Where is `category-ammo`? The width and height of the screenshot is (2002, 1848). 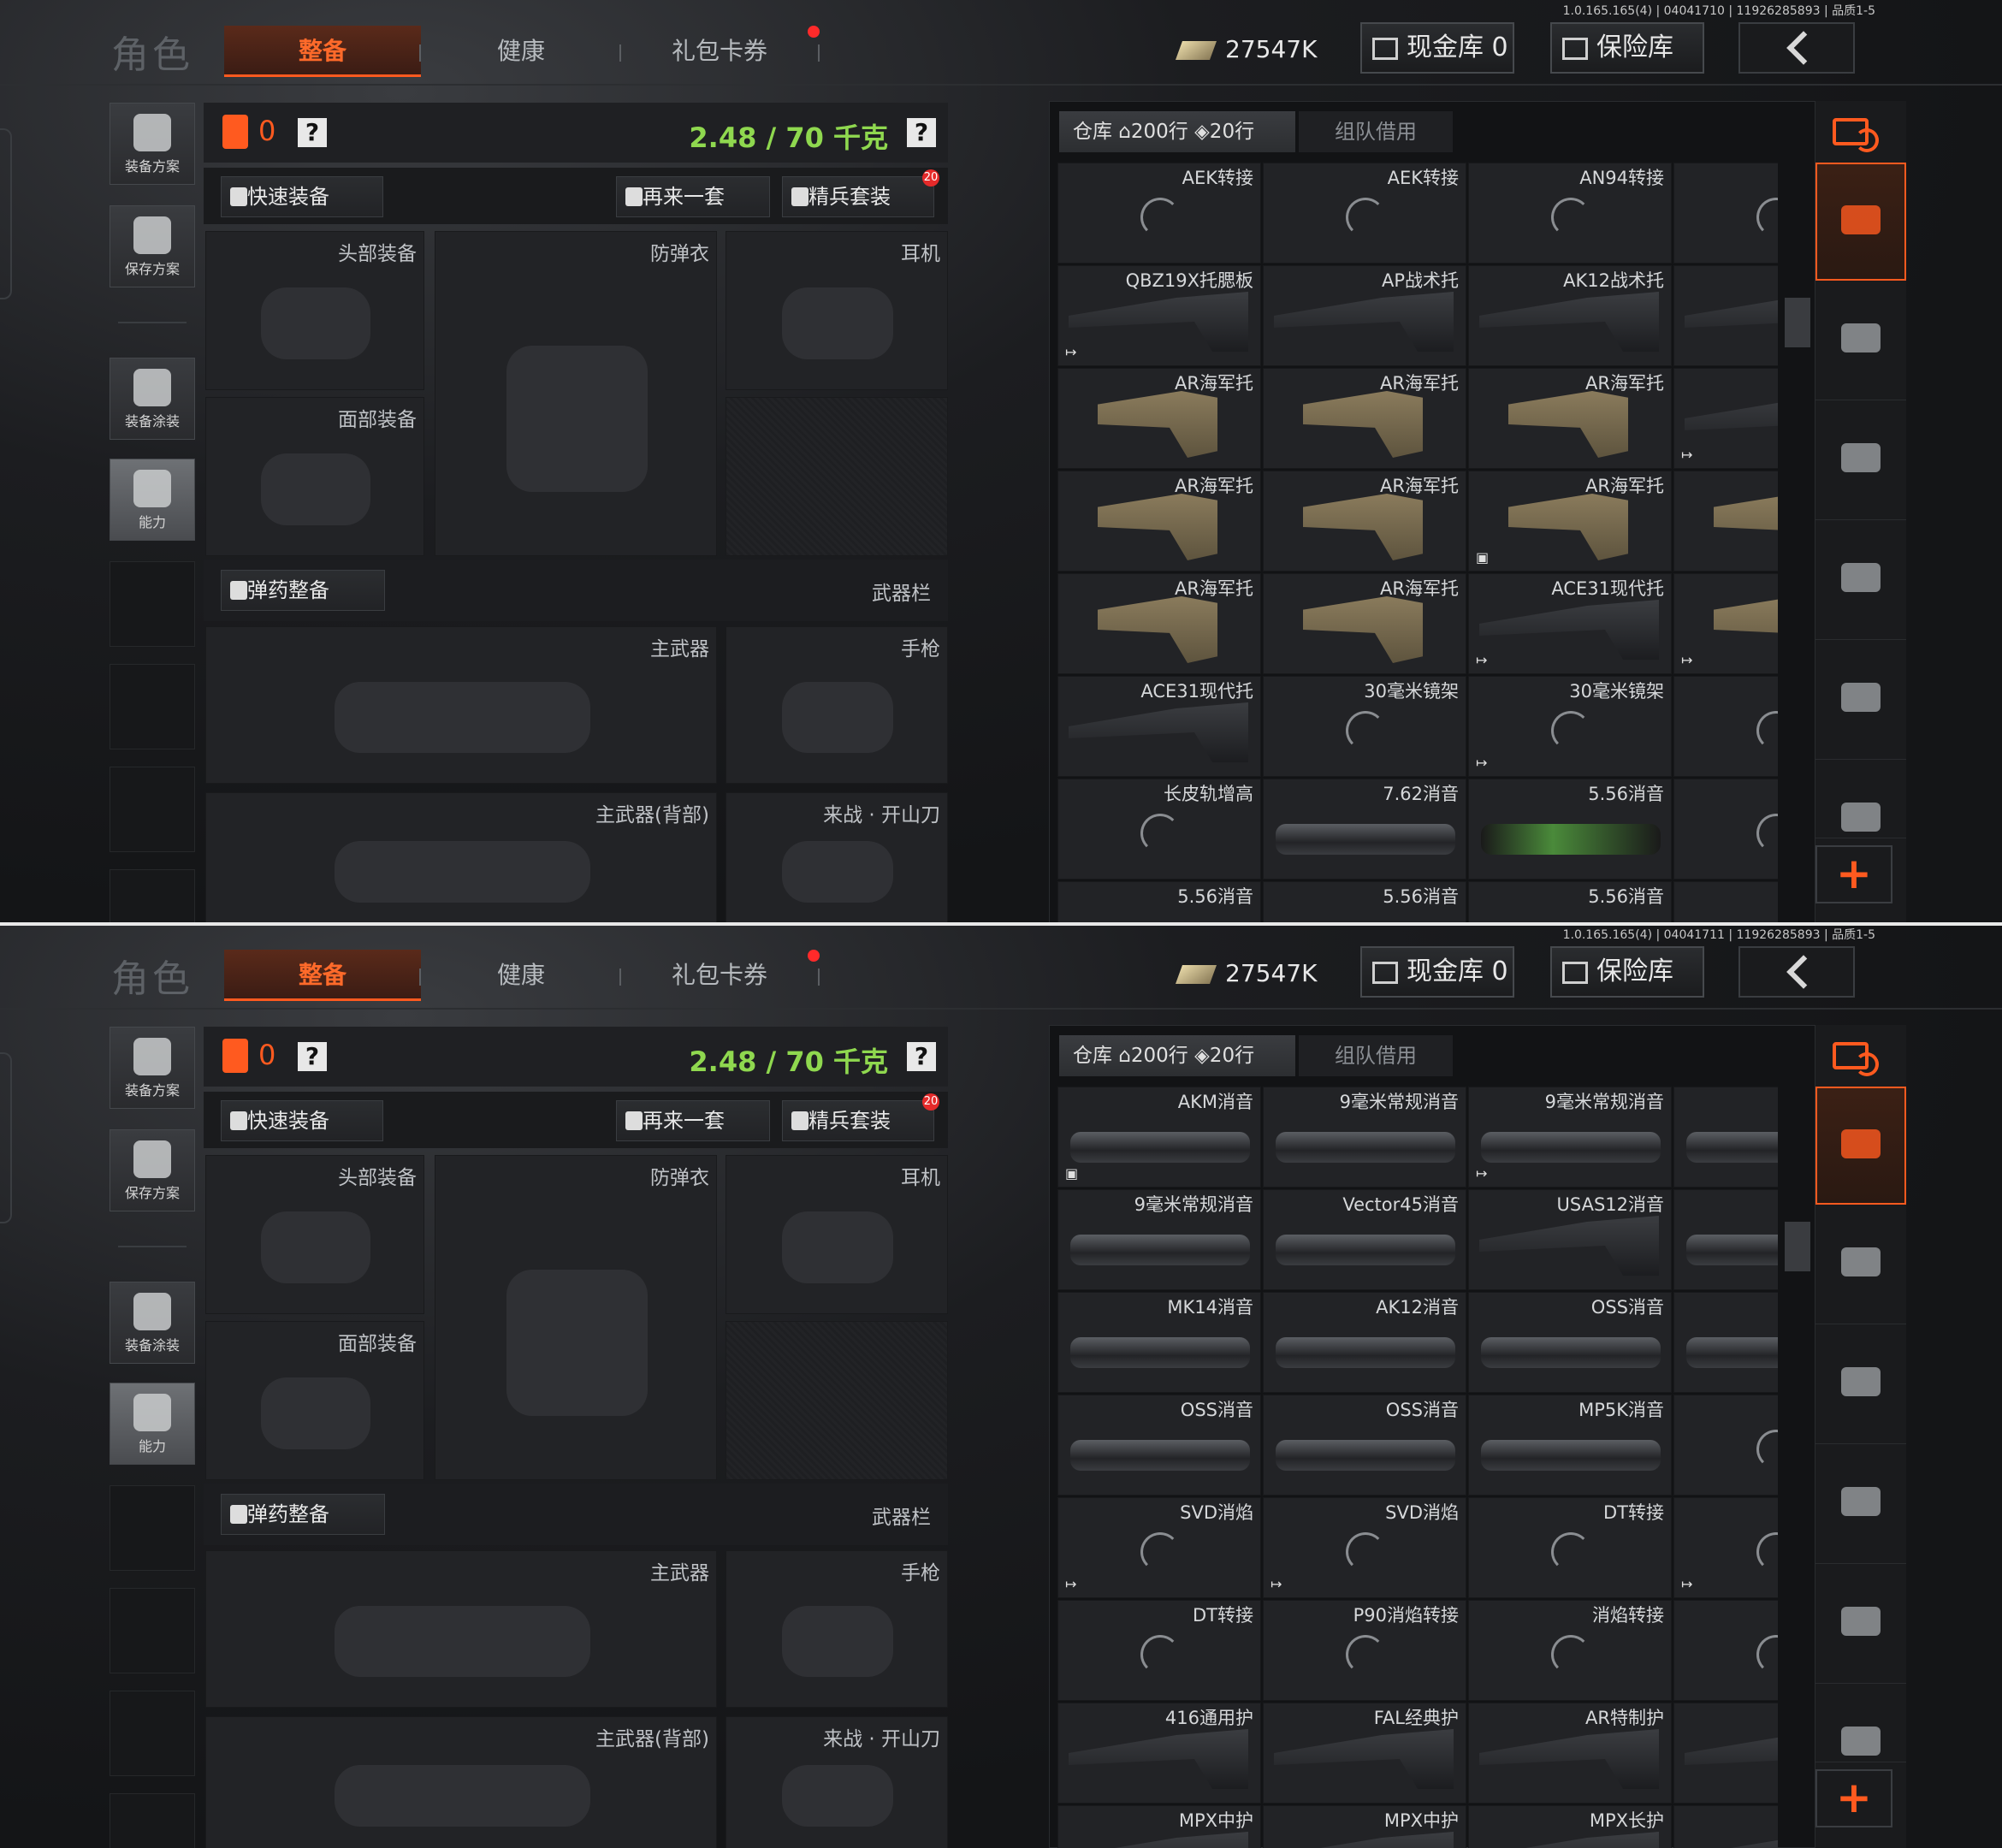
category-ammo is located at coordinates (1860, 1625).